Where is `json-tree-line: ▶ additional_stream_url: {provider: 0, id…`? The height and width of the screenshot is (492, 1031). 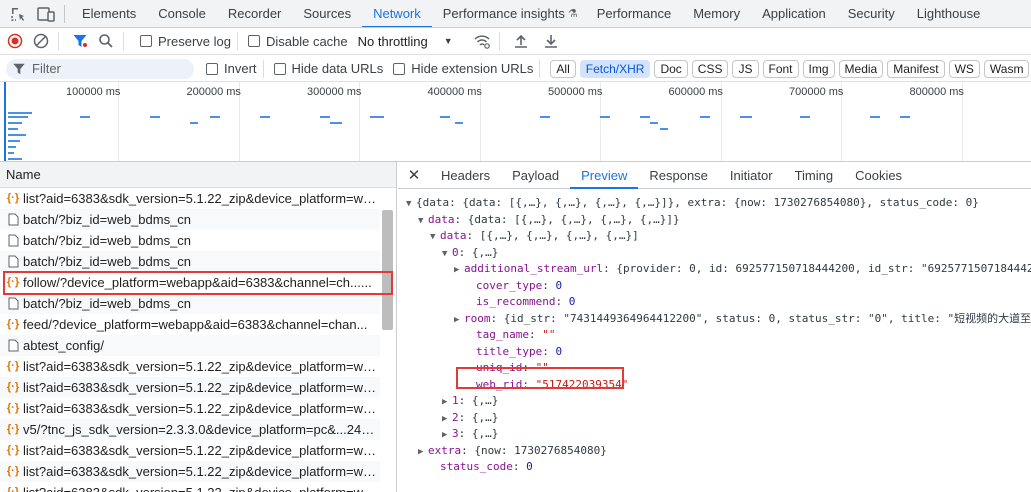
json-tree-line: ▶ additional_stream_url: {provider: 0, id… is located at coordinates (714, 269).